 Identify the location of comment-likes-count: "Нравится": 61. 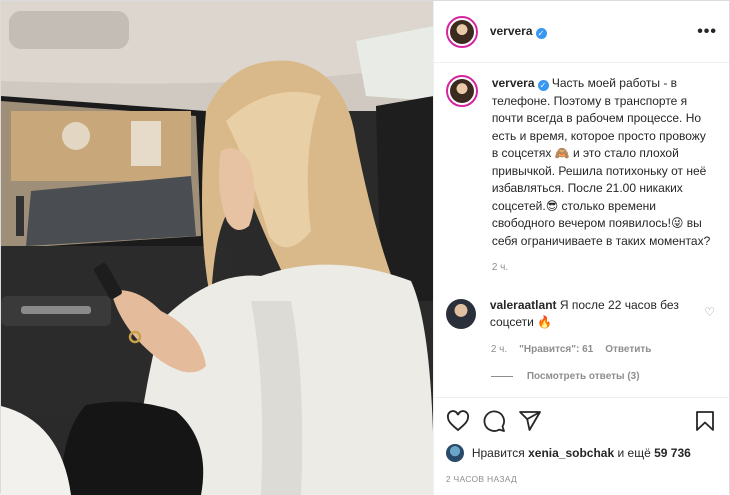
(556, 349).